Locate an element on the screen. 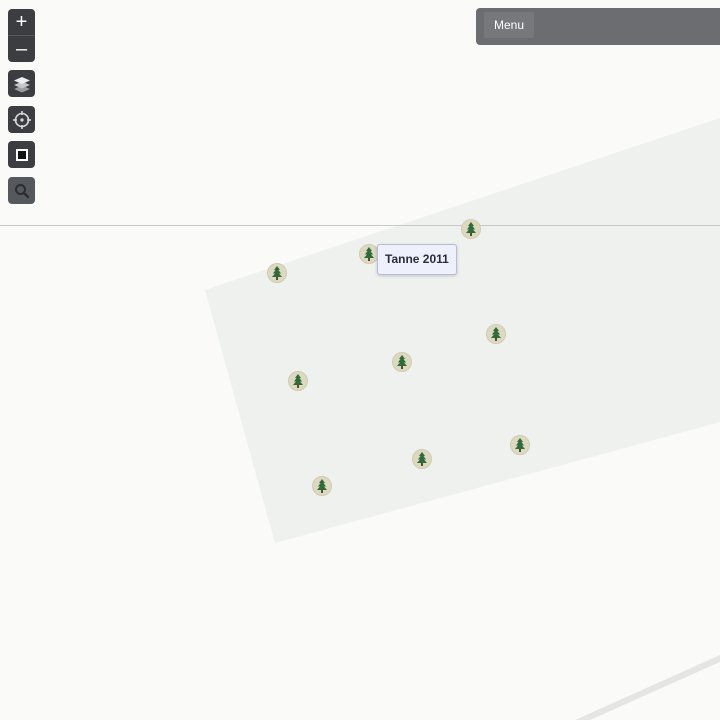 Image resolution: width=720 pixels, height=720 pixels. locate-button is located at coordinates (21, 119).